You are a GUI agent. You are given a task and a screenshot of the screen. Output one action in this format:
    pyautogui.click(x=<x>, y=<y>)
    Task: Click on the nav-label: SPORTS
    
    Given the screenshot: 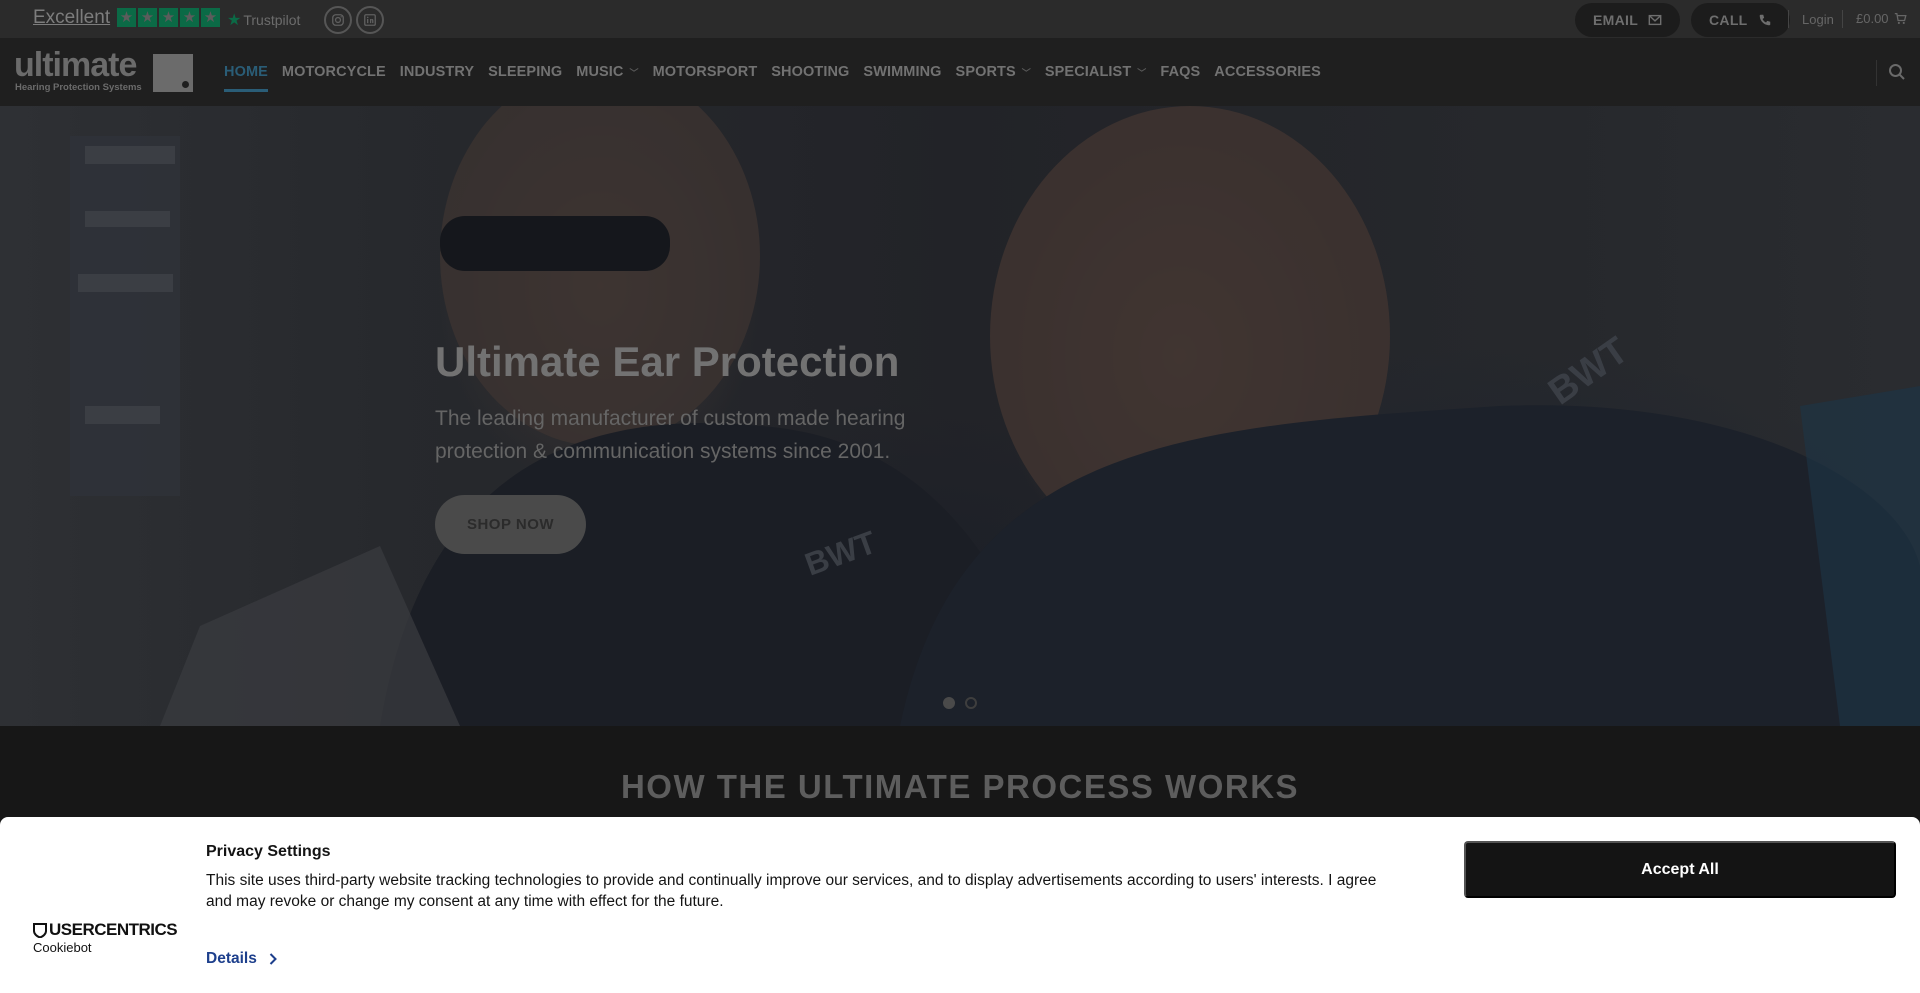 What is the action you would take?
    pyautogui.click(x=985, y=72)
    